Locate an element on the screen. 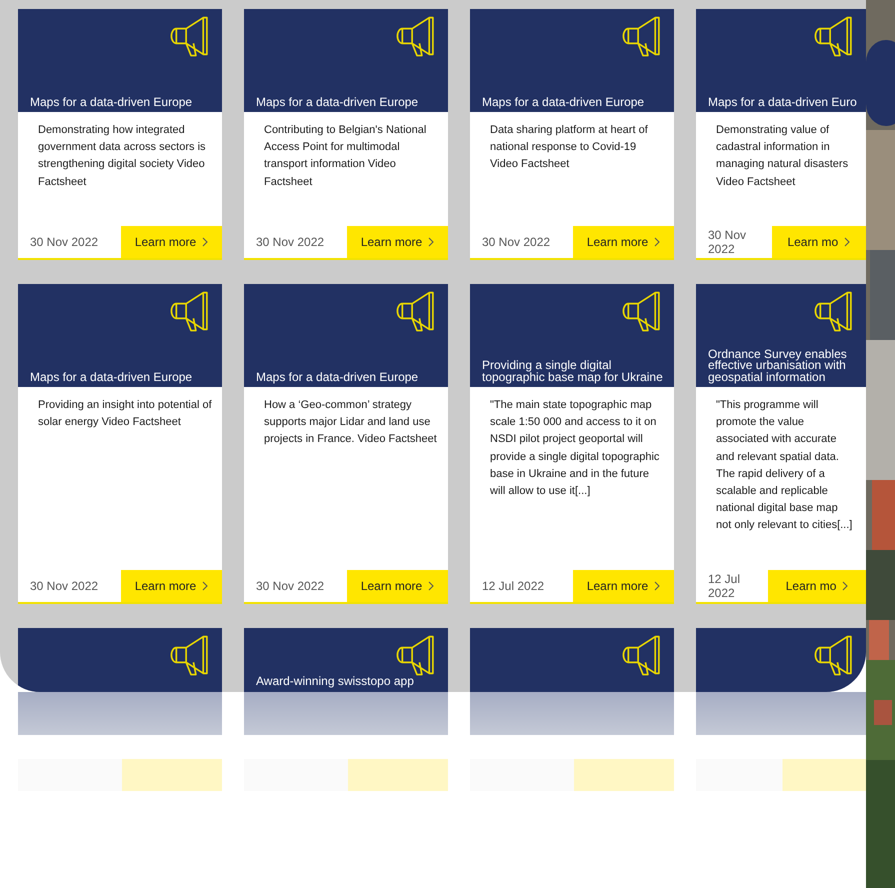 The height and width of the screenshot is (888, 895). card-description: How a ‘Geo-common’ strategy supports major Lidar and land use projects in France. Video Factsheet is located at coordinates (350, 423).